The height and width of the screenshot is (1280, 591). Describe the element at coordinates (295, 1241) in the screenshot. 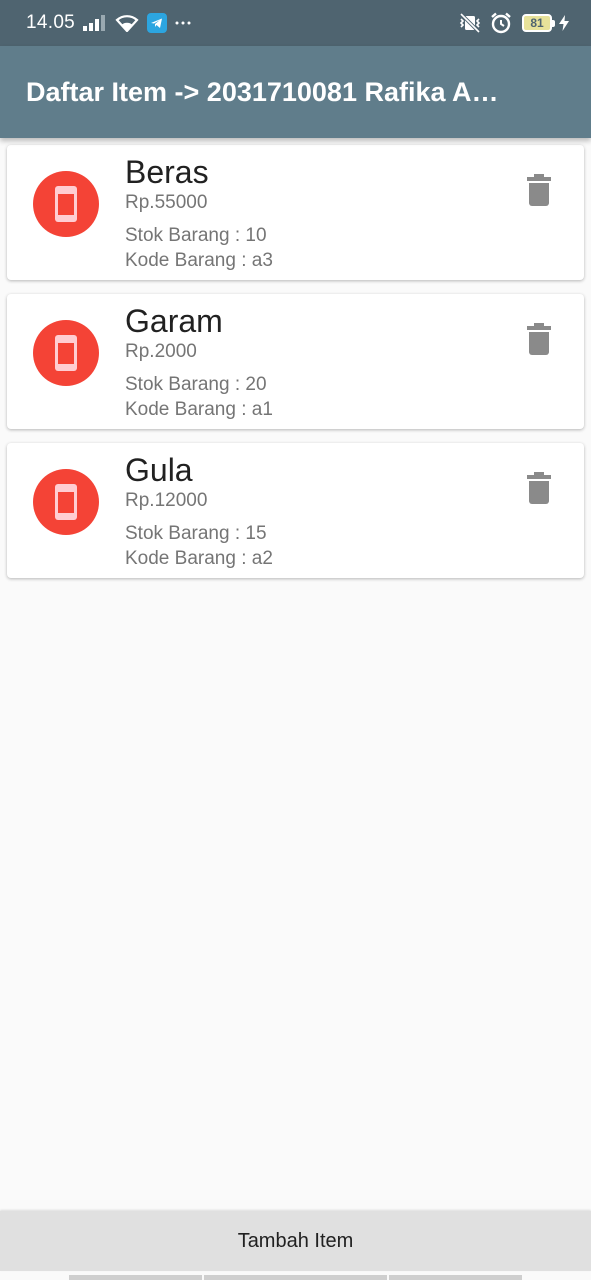

I see `add-item-button: Tambah Item` at that location.